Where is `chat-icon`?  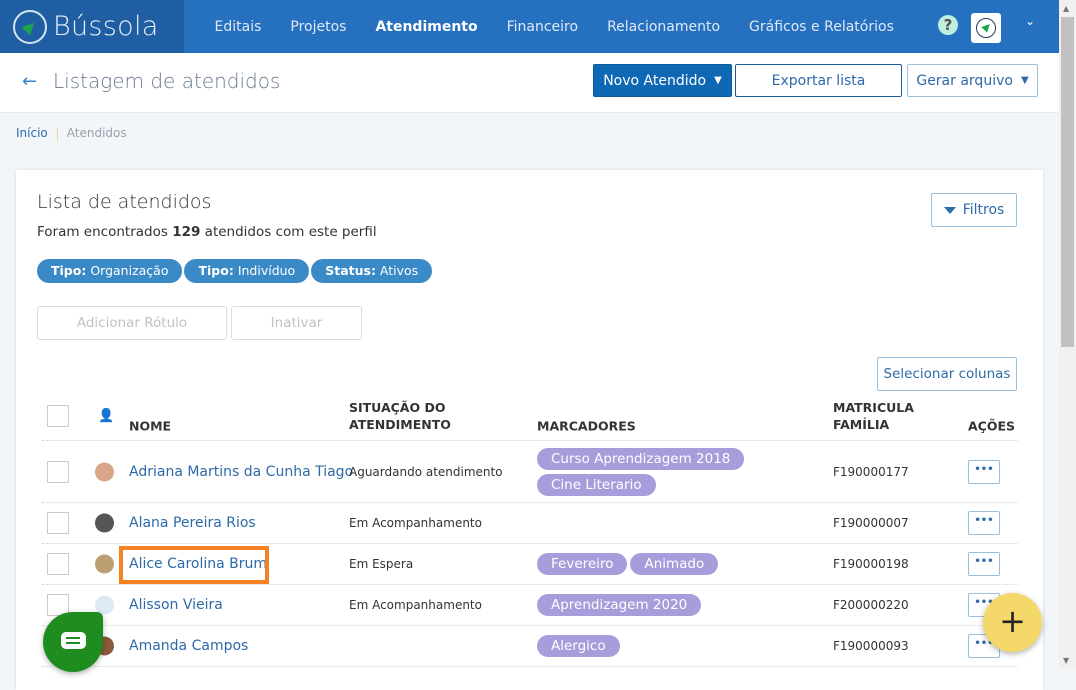
chat-icon is located at coordinates (73, 640).